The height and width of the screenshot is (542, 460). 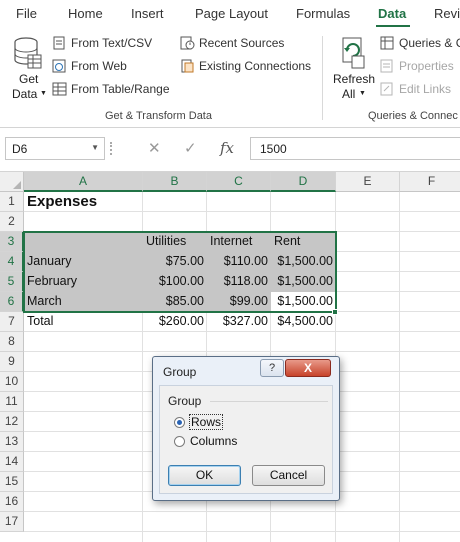 I want to click on from-web-button: From Web, so click(x=89, y=66).